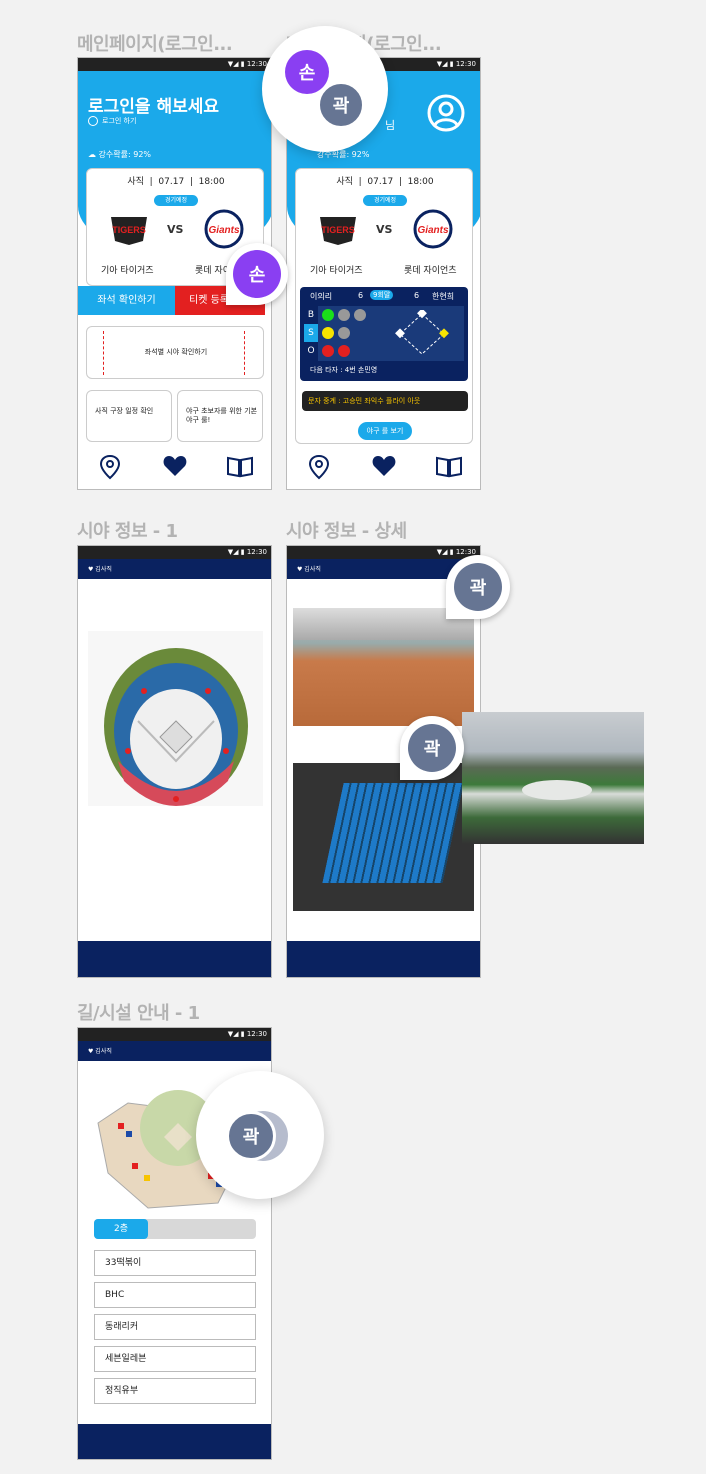 The height and width of the screenshot is (1474, 706). What do you see at coordinates (175, 718) in the screenshot?
I see `stadium-seat-map` at bounding box center [175, 718].